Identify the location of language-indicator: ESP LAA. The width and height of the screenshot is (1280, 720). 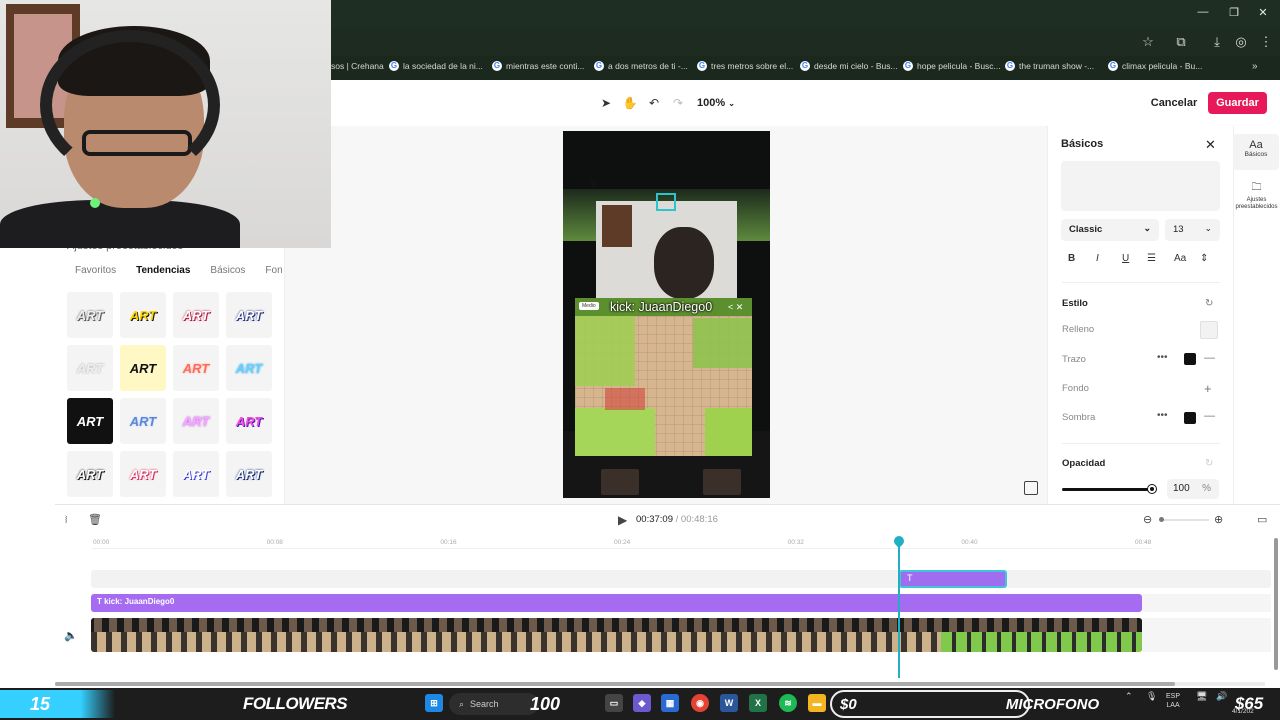
(1173, 701).